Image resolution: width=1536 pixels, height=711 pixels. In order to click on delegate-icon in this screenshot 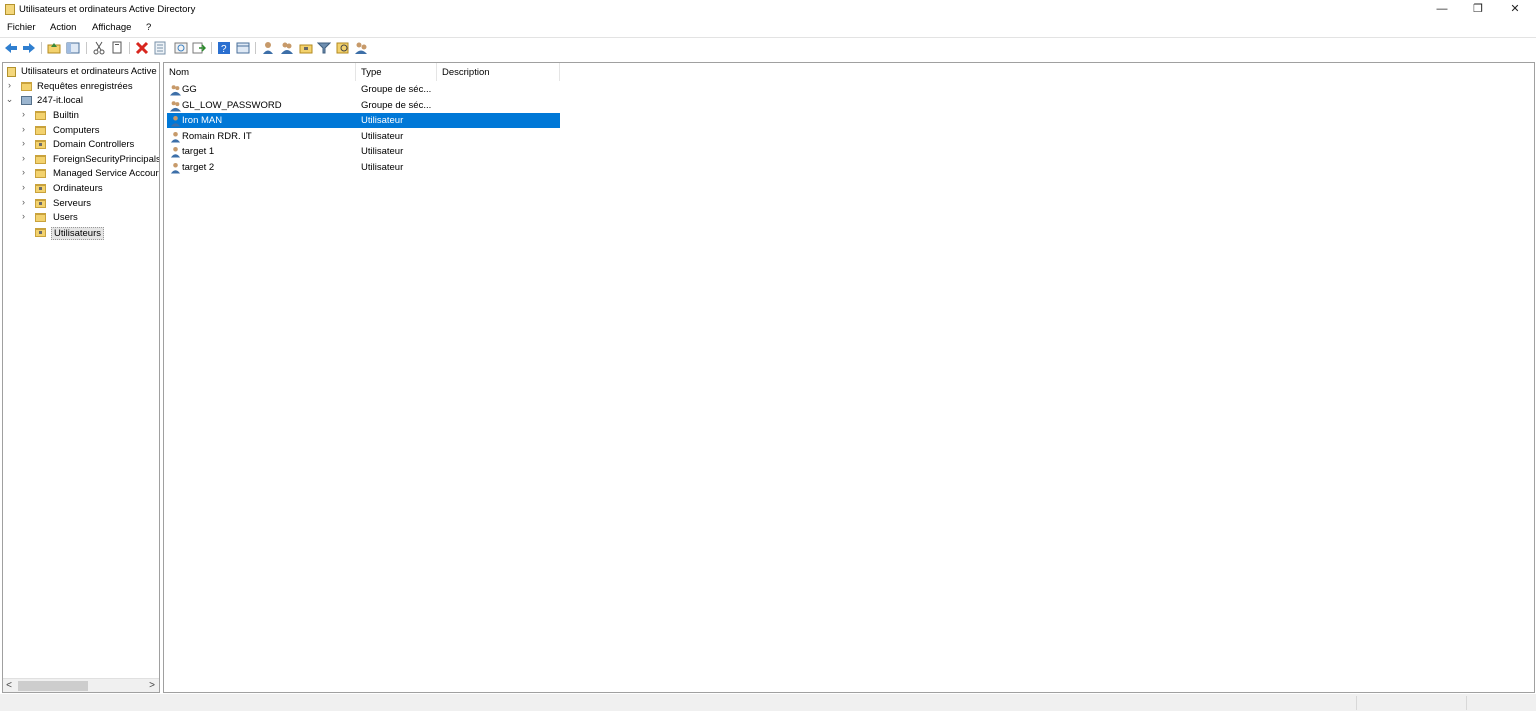, I will do `click(361, 48)`.